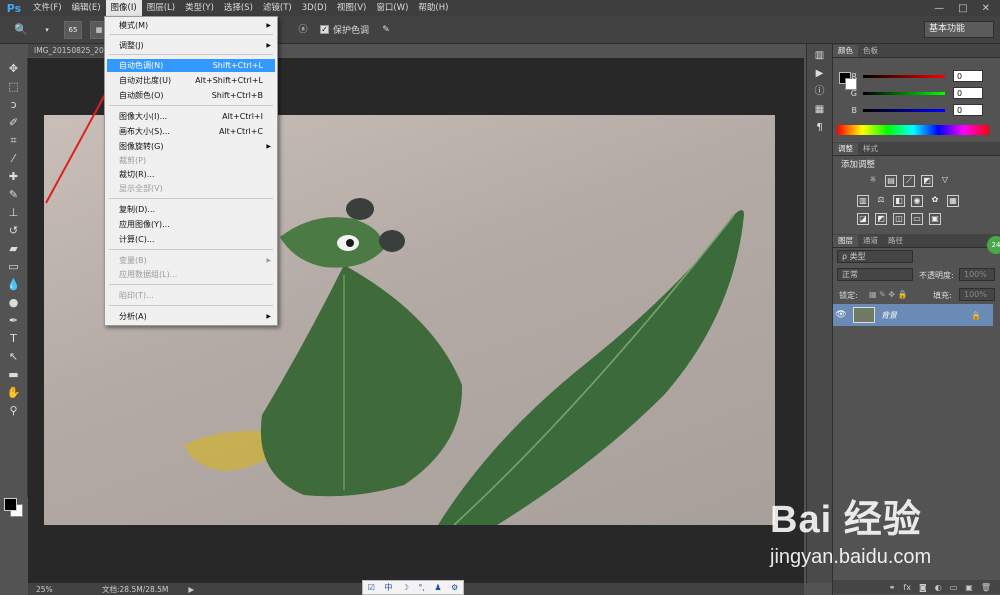  I want to click on channel-mixer-icon: ✿, so click(935, 201).